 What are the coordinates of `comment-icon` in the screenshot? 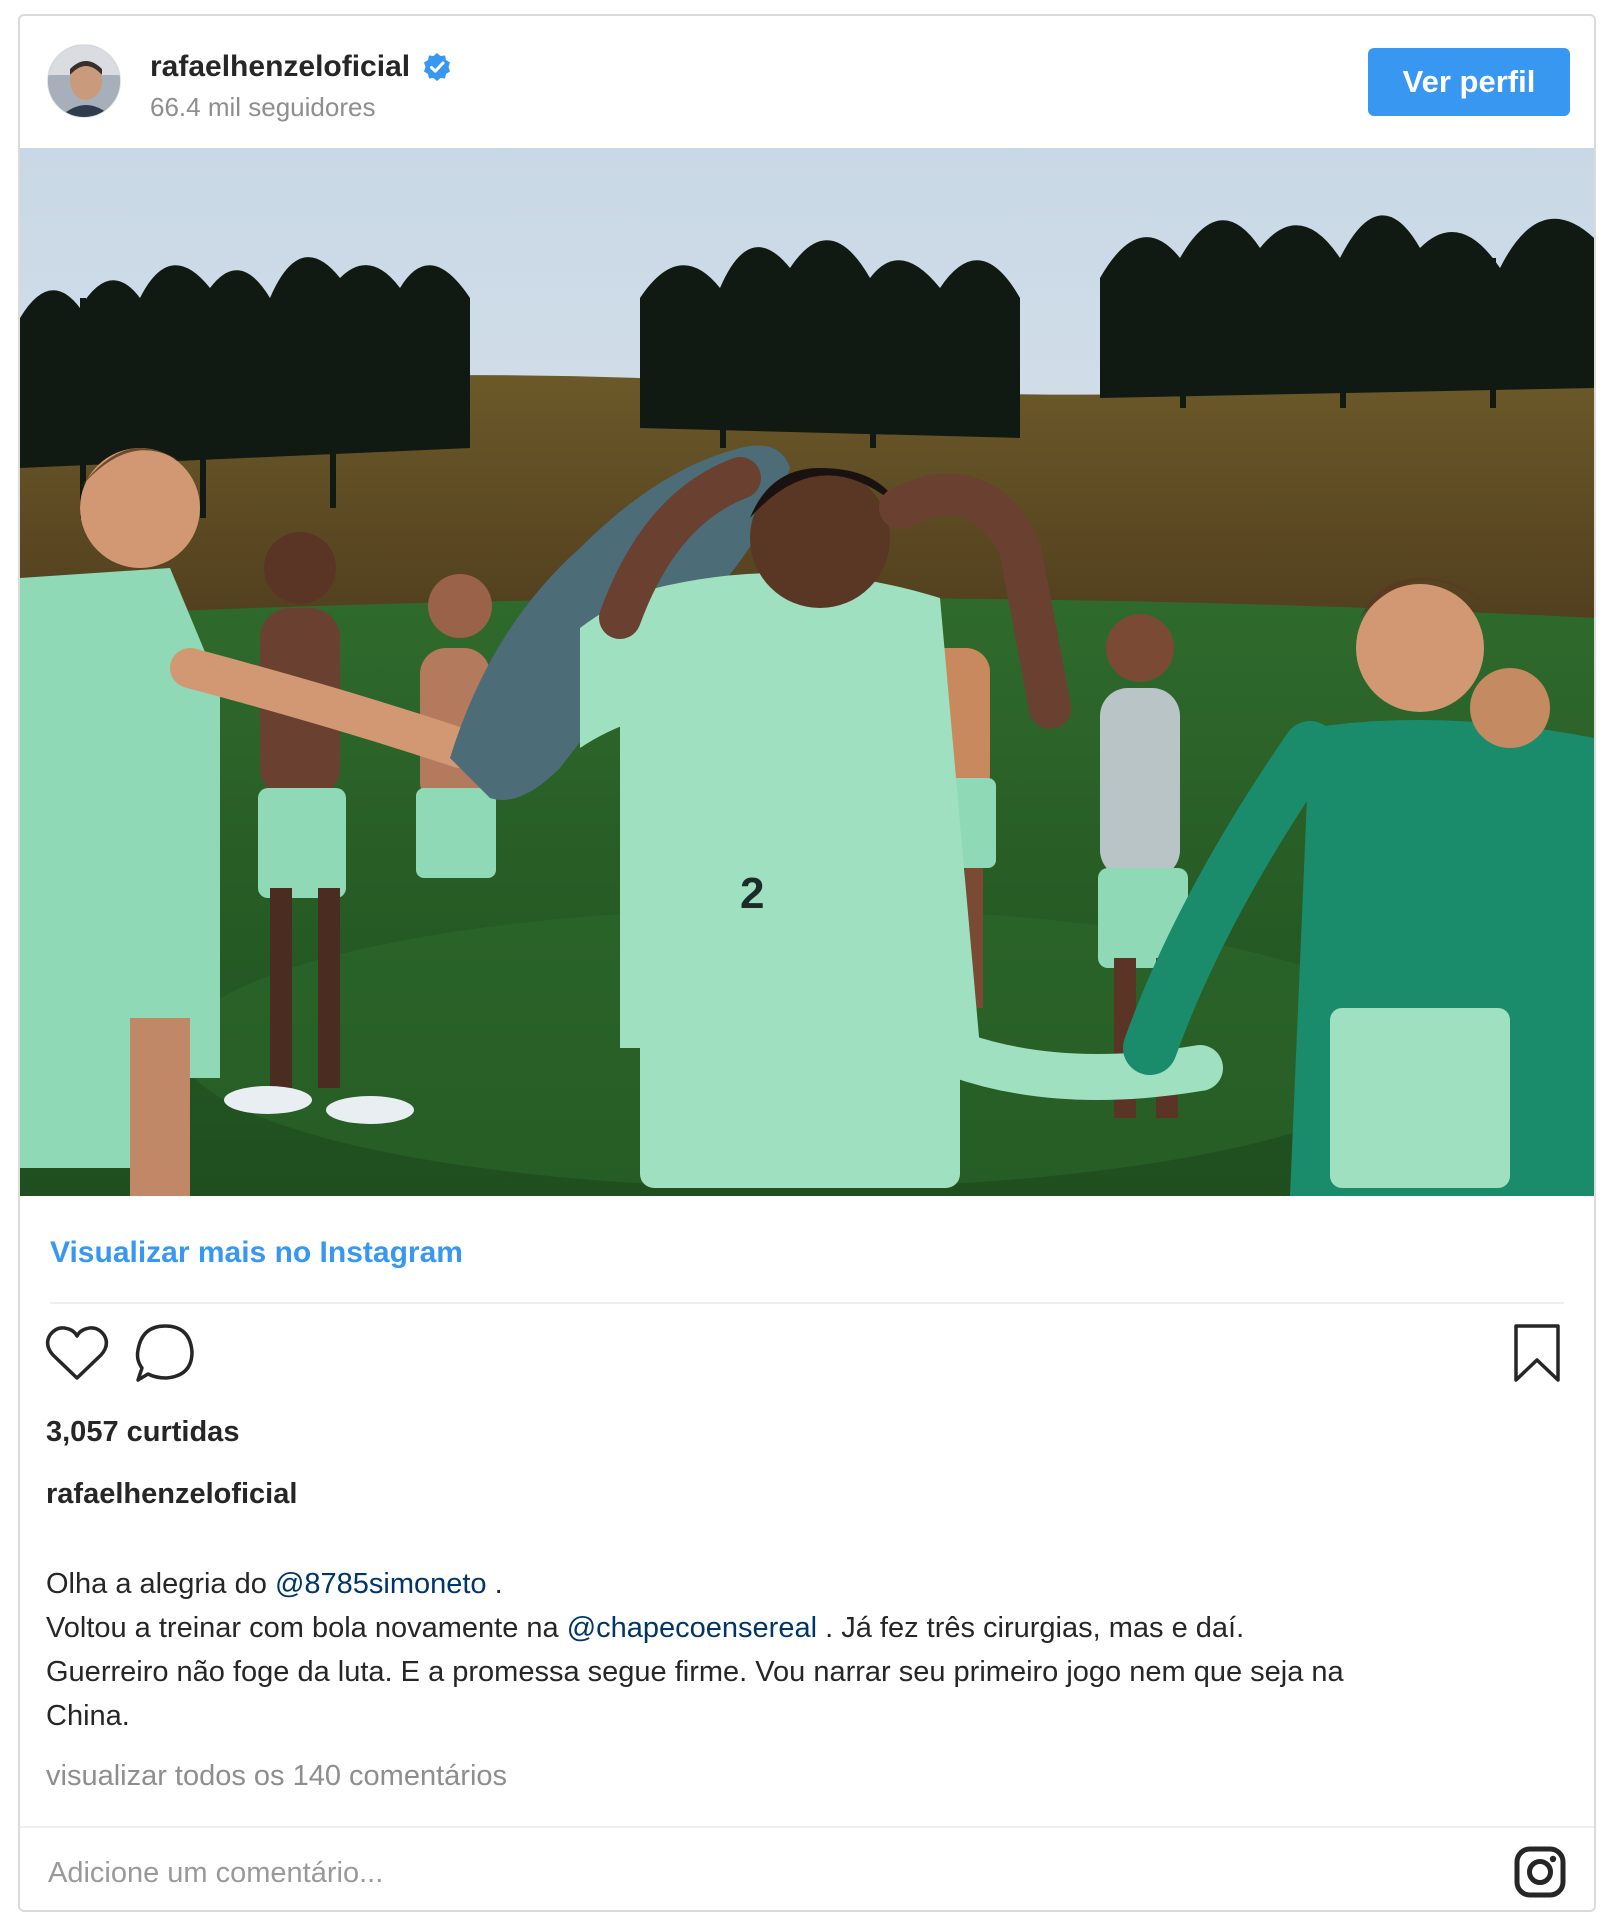 It's located at (165, 1353).